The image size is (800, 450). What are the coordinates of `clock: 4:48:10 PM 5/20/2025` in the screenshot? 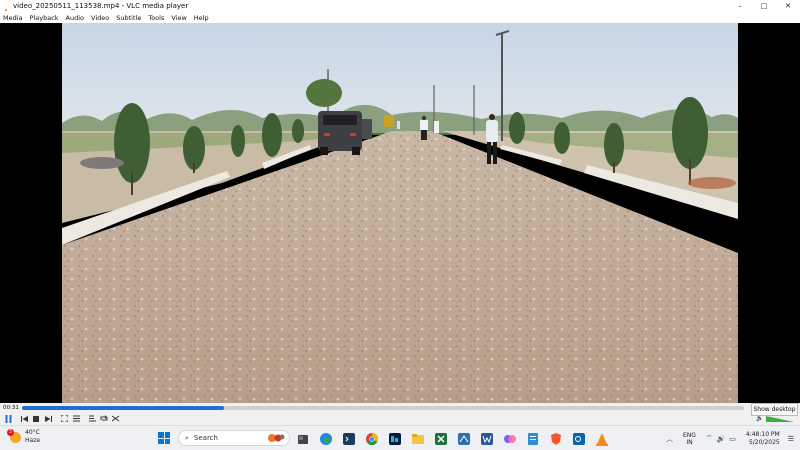 It's located at (763, 439).